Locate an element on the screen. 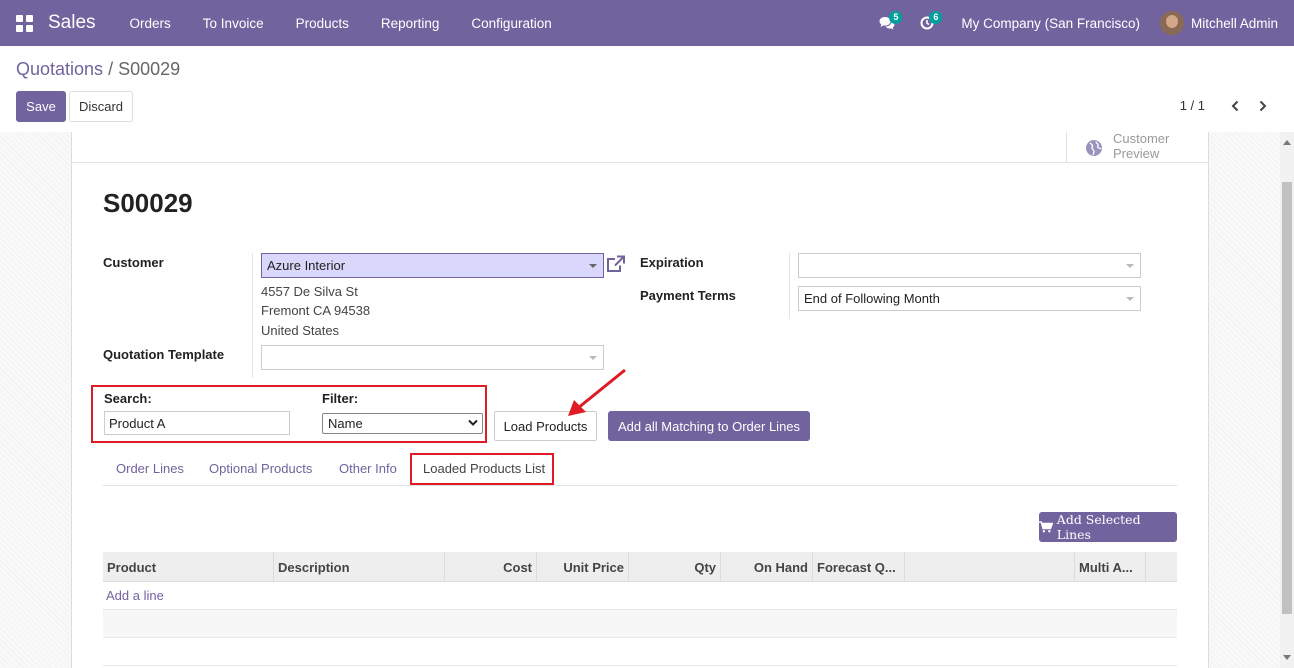  tab-order-lines: Order Lines is located at coordinates (150, 468).